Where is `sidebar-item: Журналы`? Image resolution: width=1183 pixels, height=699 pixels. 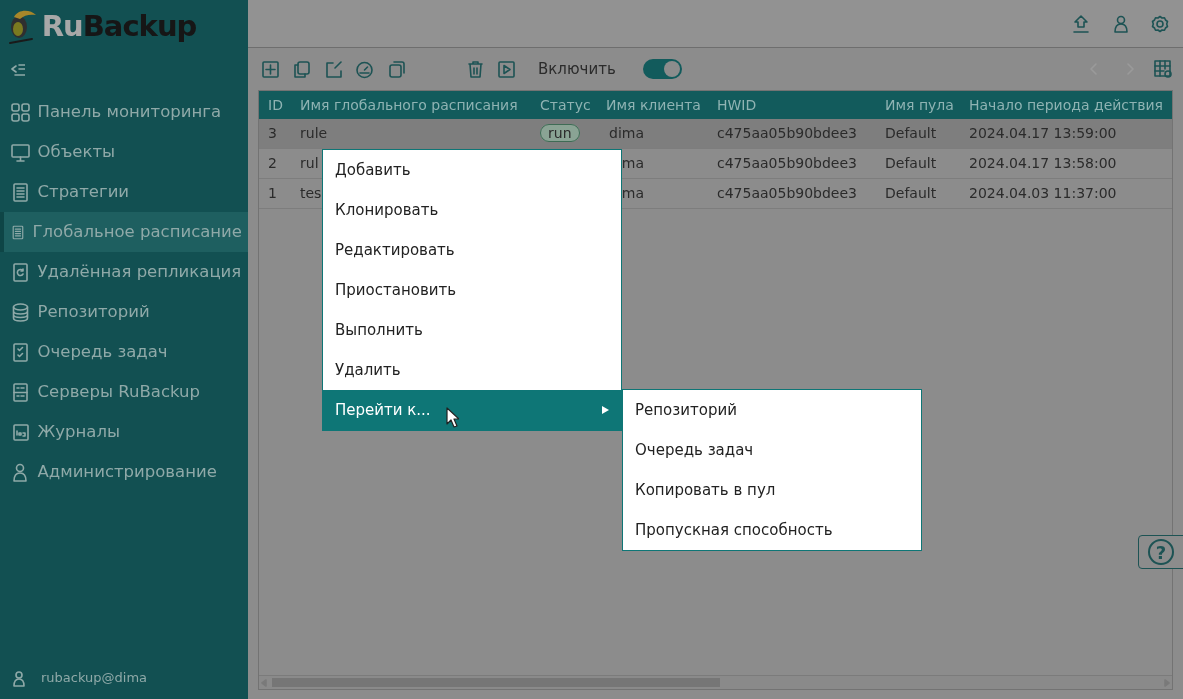 sidebar-item: Журналы is located at coordinates (124, 432).